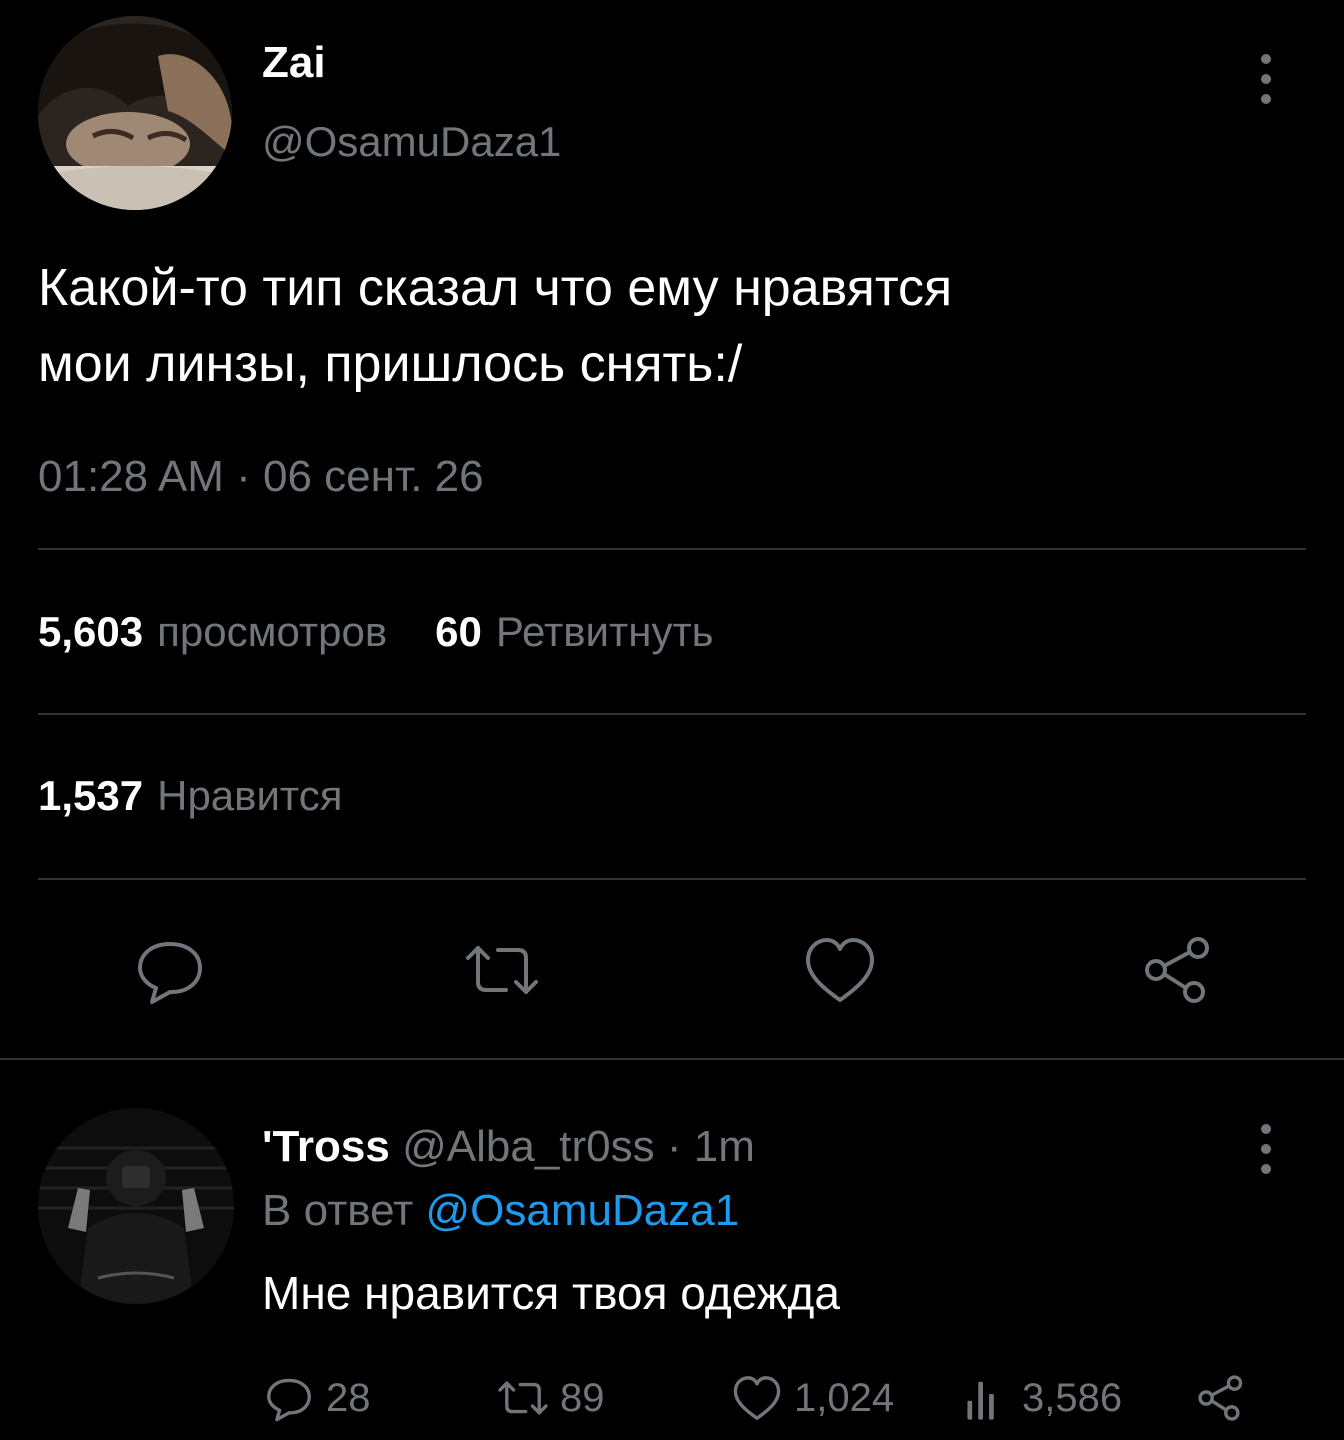  I want to click on likes-row: 1,537 Нравится, so click(214, 796).